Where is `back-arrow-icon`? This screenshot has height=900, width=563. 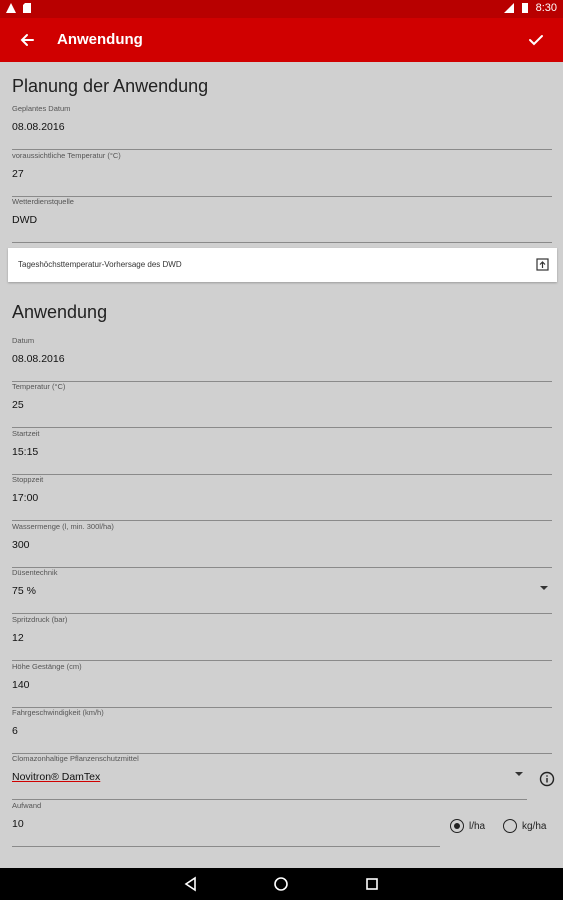 back-arrow-icon is located at coordinates (27, 40).